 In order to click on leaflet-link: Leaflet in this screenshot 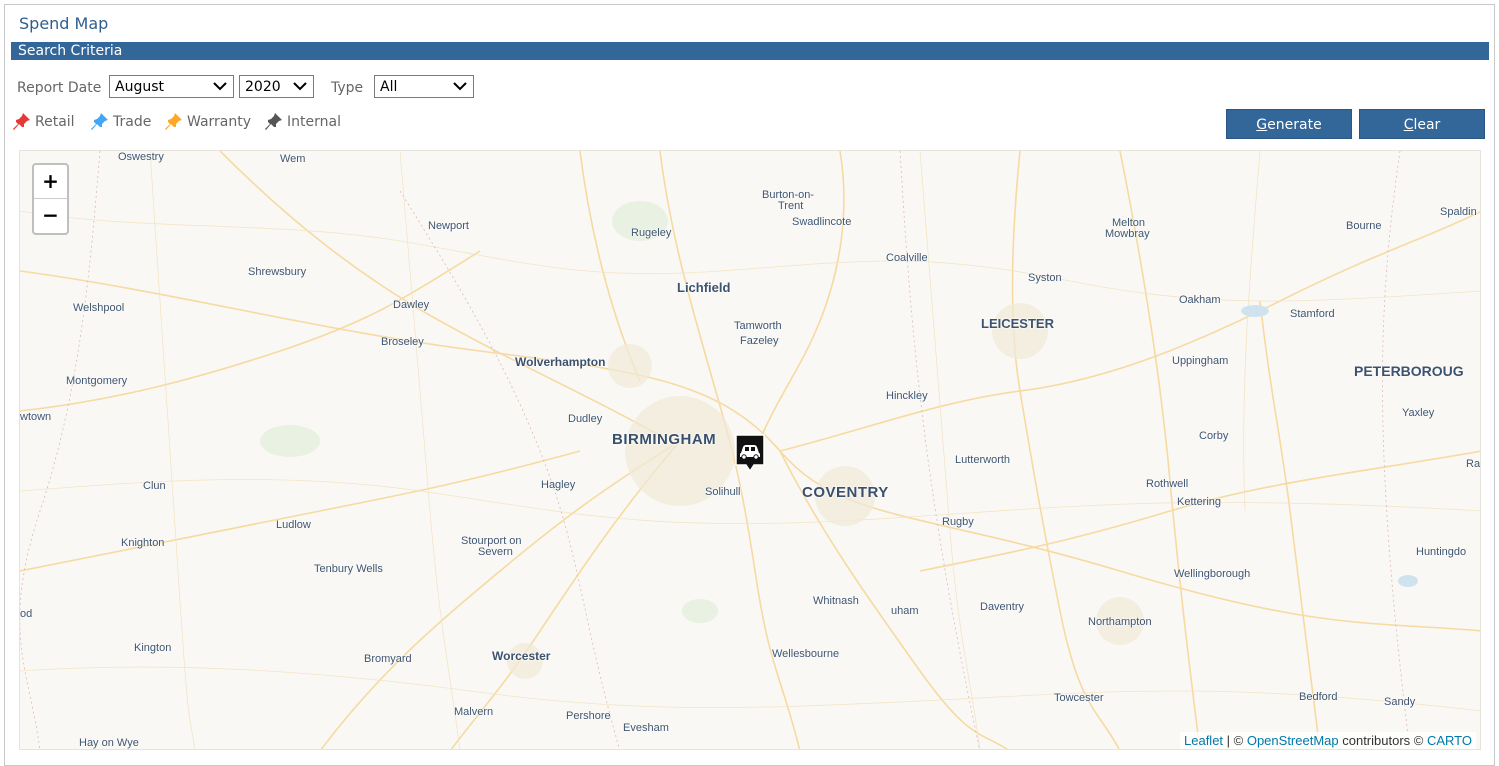, I will do `click(1203, 740)`.